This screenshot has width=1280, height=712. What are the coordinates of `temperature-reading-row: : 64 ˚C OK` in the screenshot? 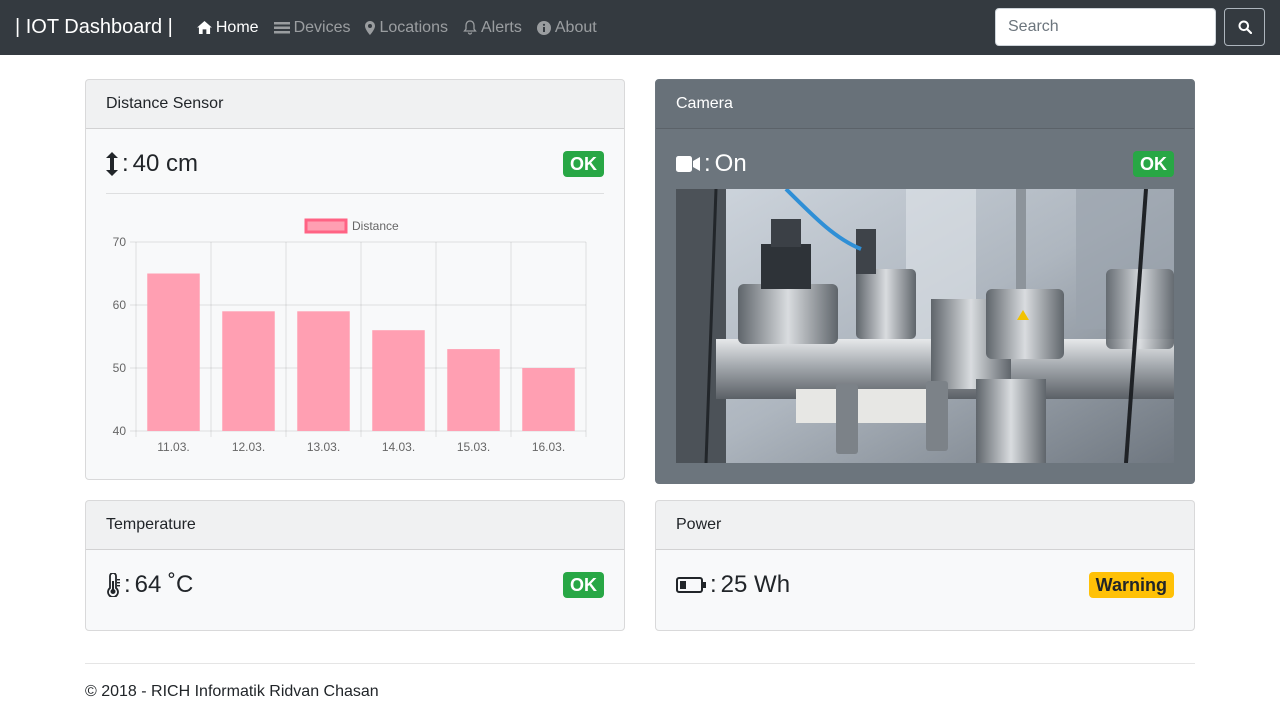 It's located at (355, 585).